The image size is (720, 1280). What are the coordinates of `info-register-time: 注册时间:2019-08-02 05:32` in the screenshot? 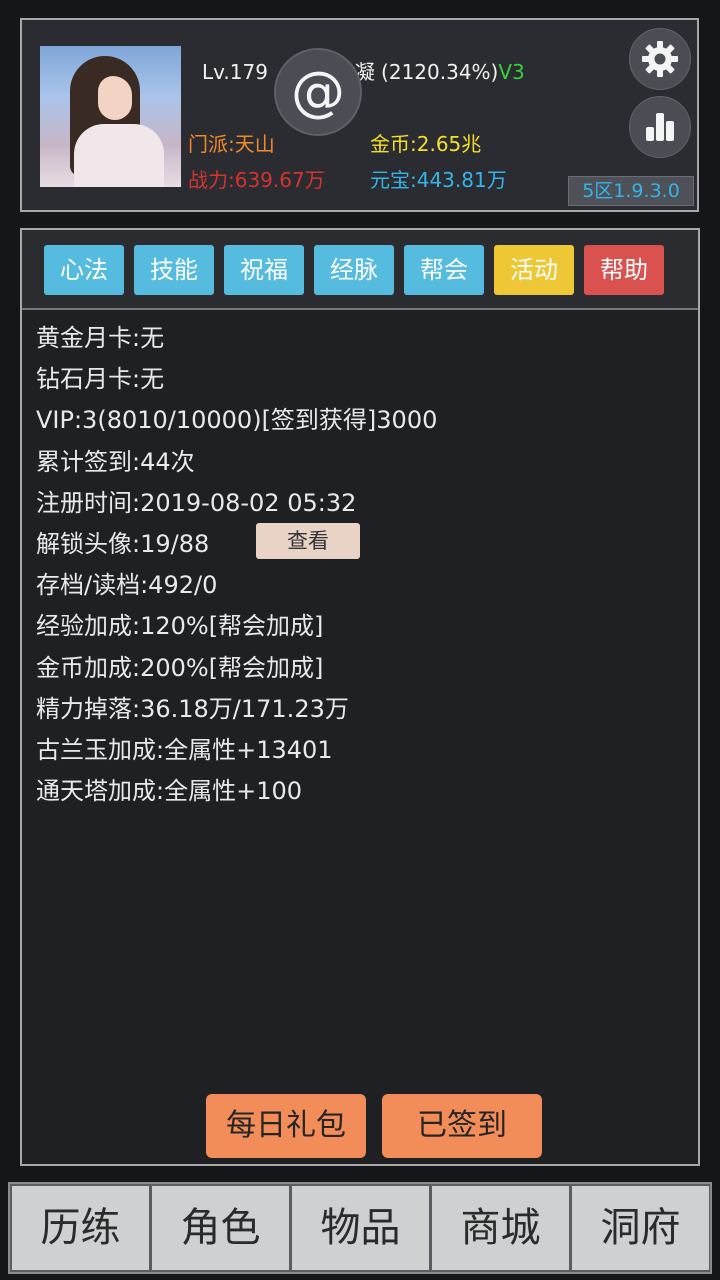 It's located at (196, 502).